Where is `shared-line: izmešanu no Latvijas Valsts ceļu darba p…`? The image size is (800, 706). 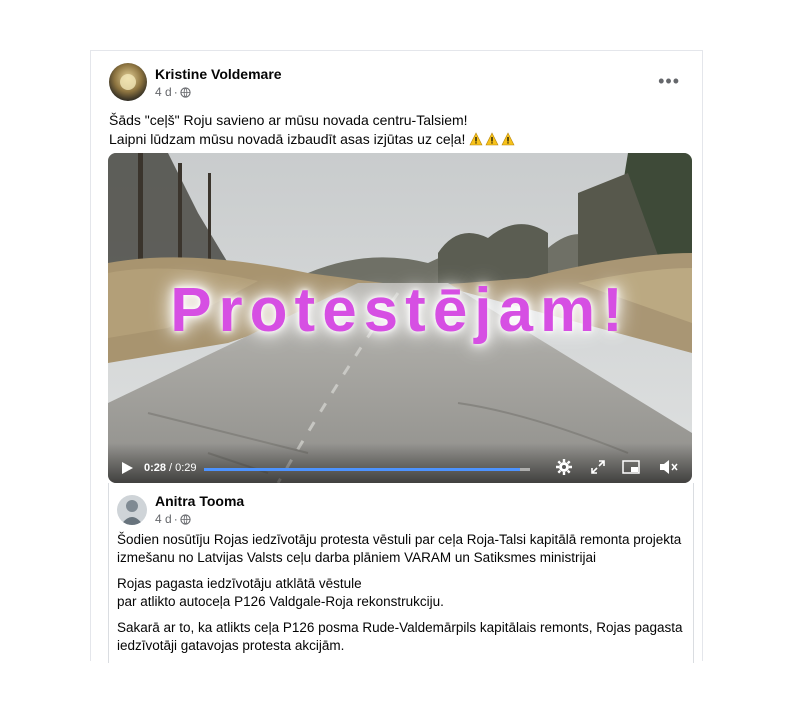 shared-line: izmešanu no Latvijas Valsts ceļu darba p… is located at coordinates (356, 557).